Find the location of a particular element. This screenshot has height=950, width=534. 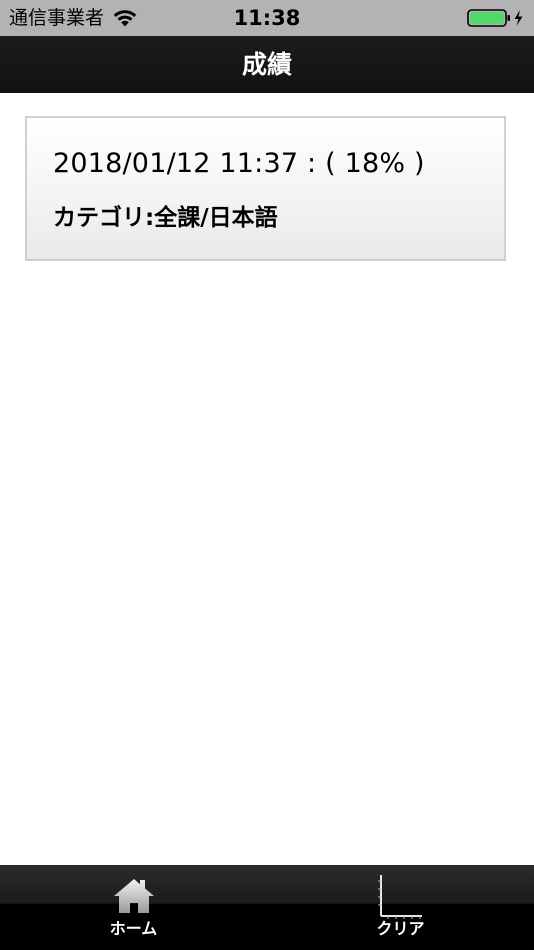

navigation-bar: 成績 is located at coordinates (267, 64).